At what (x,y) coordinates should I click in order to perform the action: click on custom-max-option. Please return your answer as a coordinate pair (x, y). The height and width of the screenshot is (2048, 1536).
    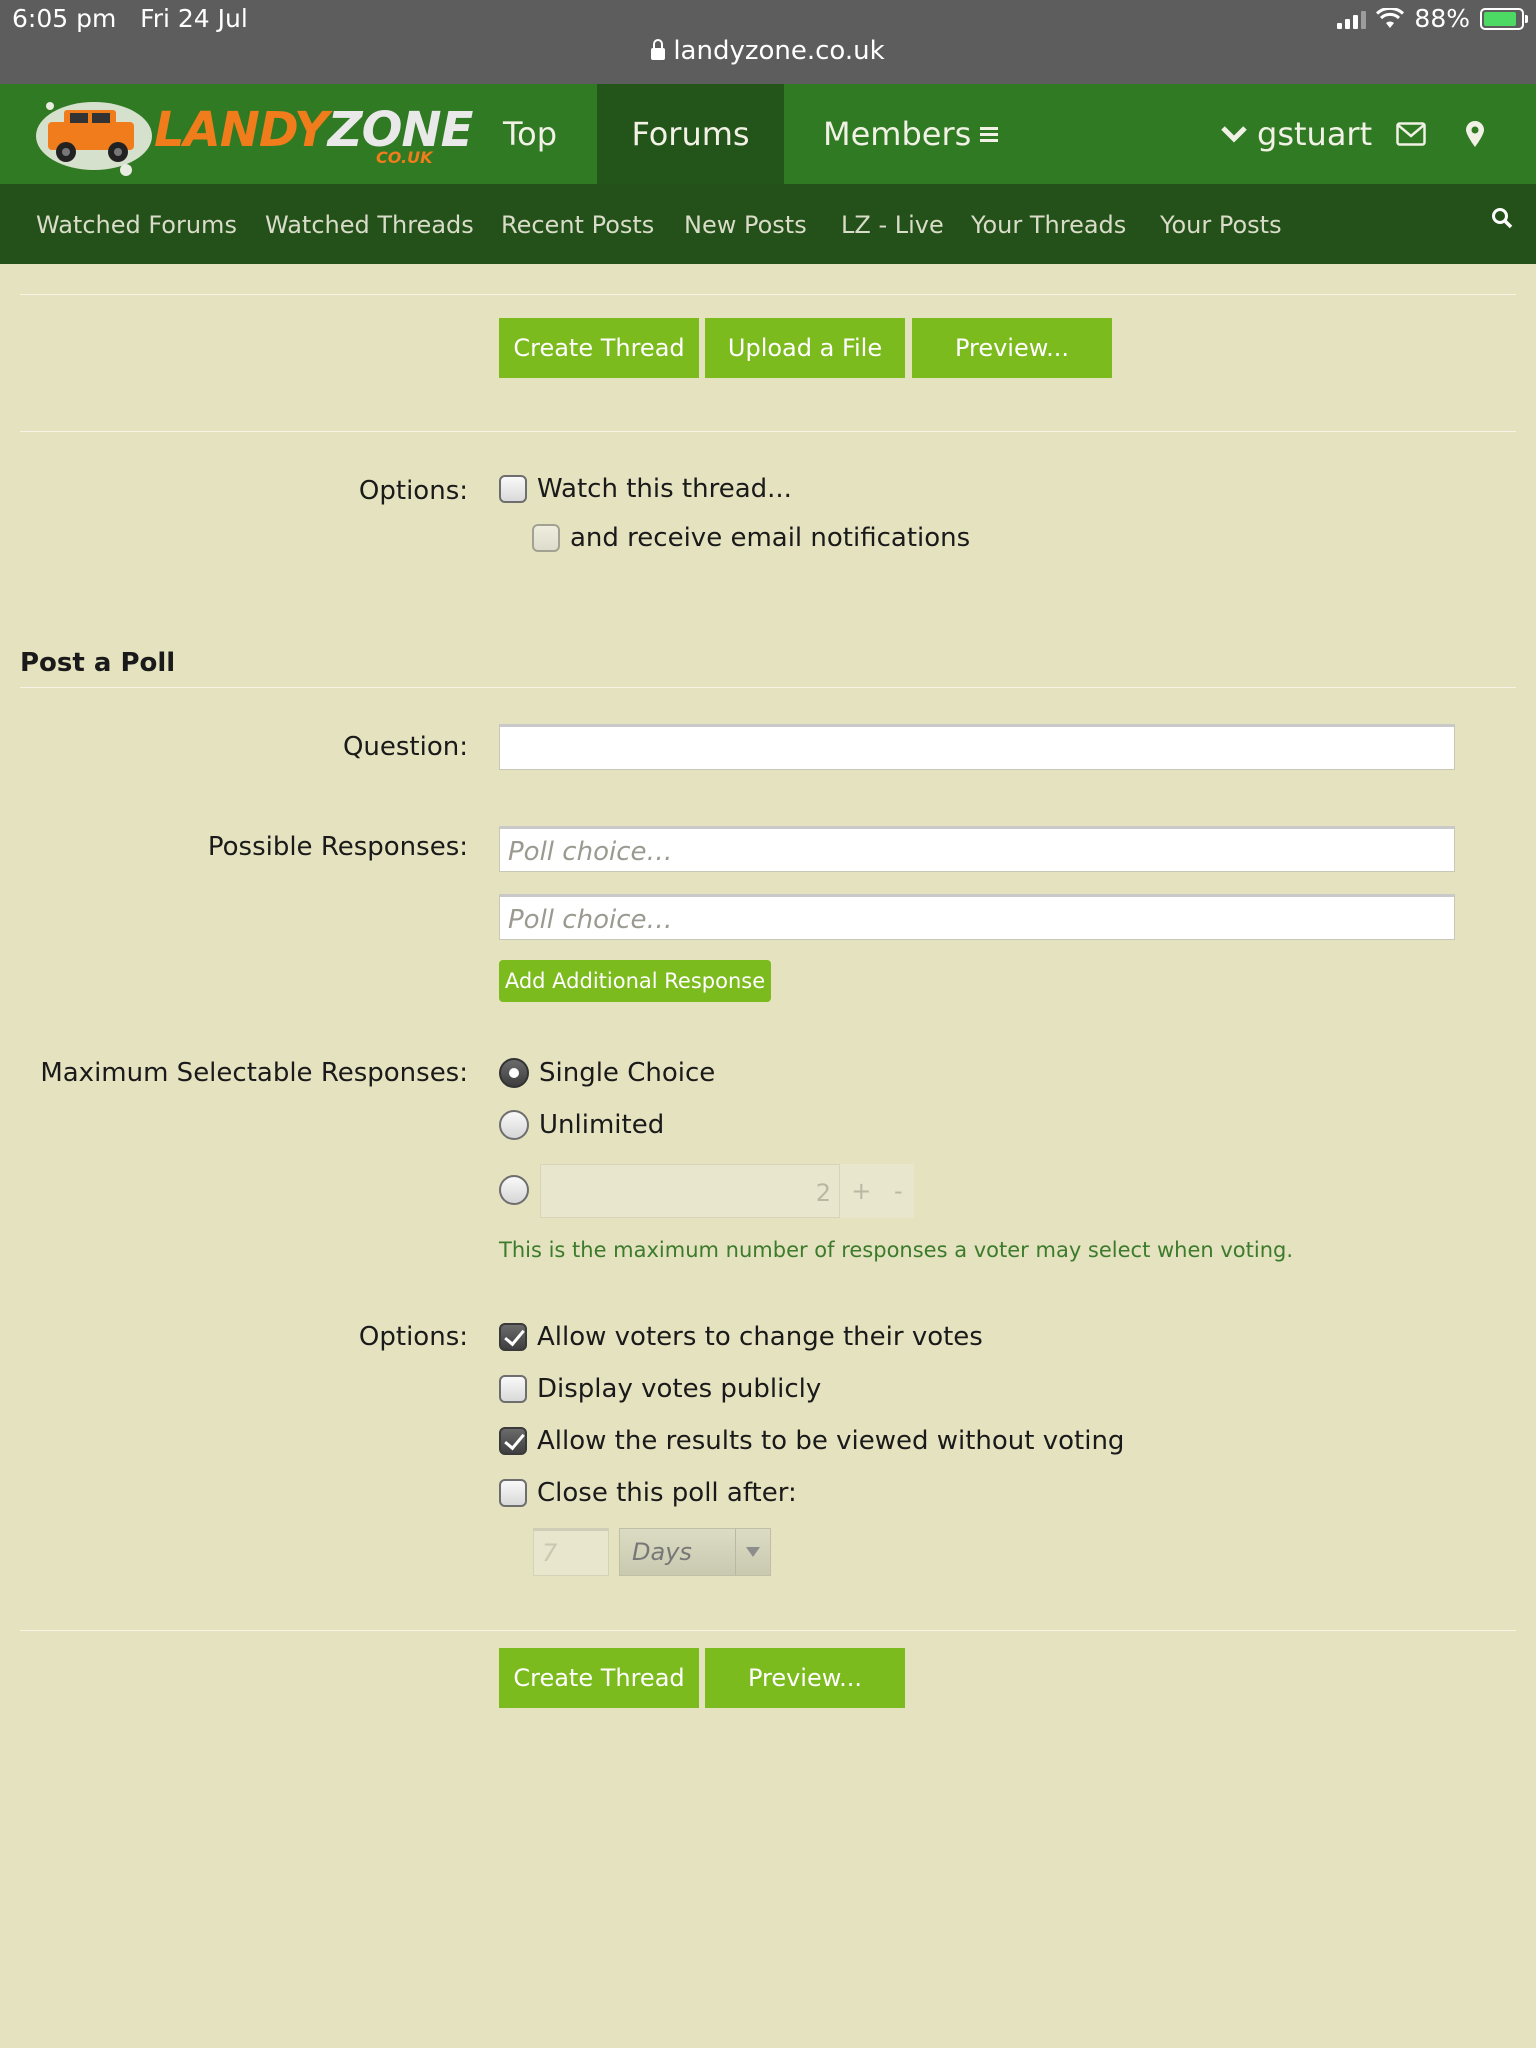
    Looking at the image, I should click on (519, 1190).